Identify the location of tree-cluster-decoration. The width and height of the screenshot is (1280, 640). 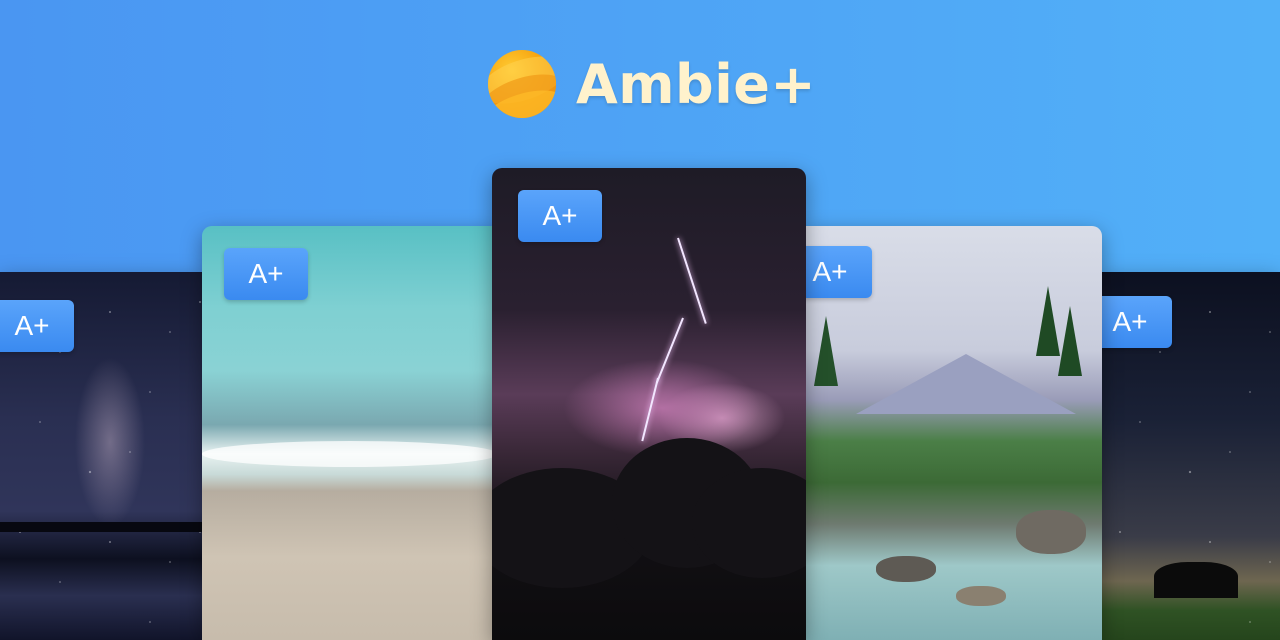
(1196, 580).